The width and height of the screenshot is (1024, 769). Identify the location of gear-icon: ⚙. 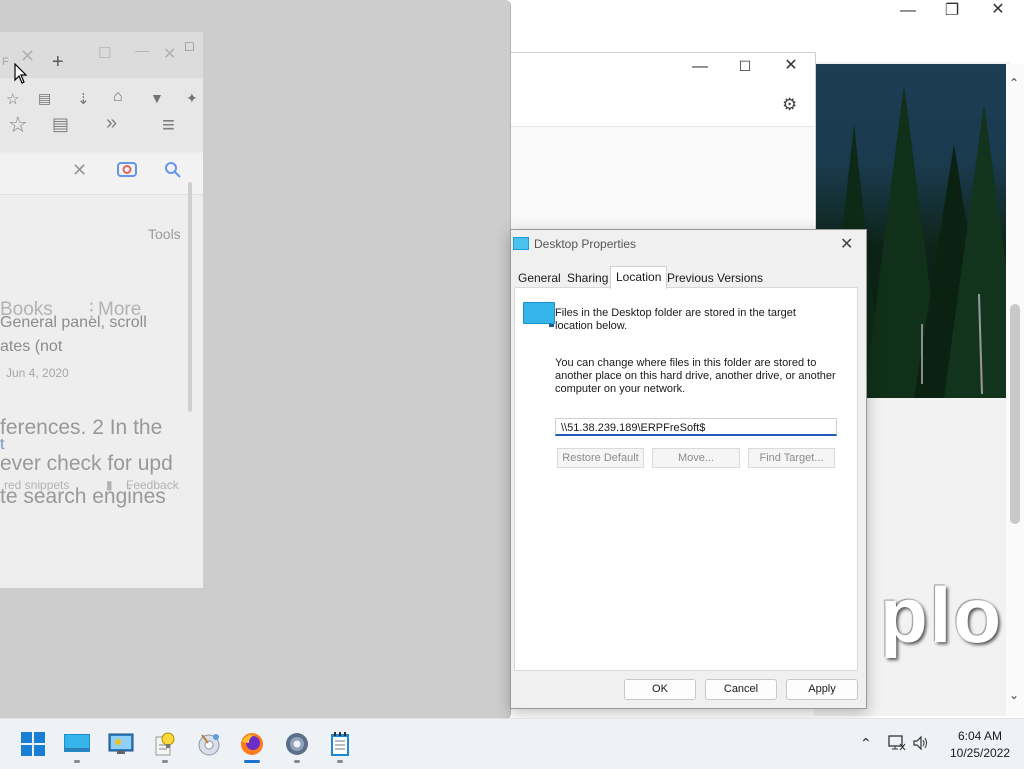
(789, 105).